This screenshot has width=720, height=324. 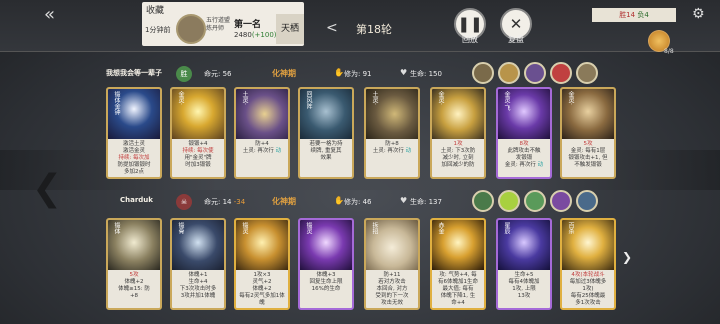 I want to click on card: 金灵· 5攻 金灵: 每有1层 锻锻攻击+1, 但不触发锻锻, so click(x=588, y=133).